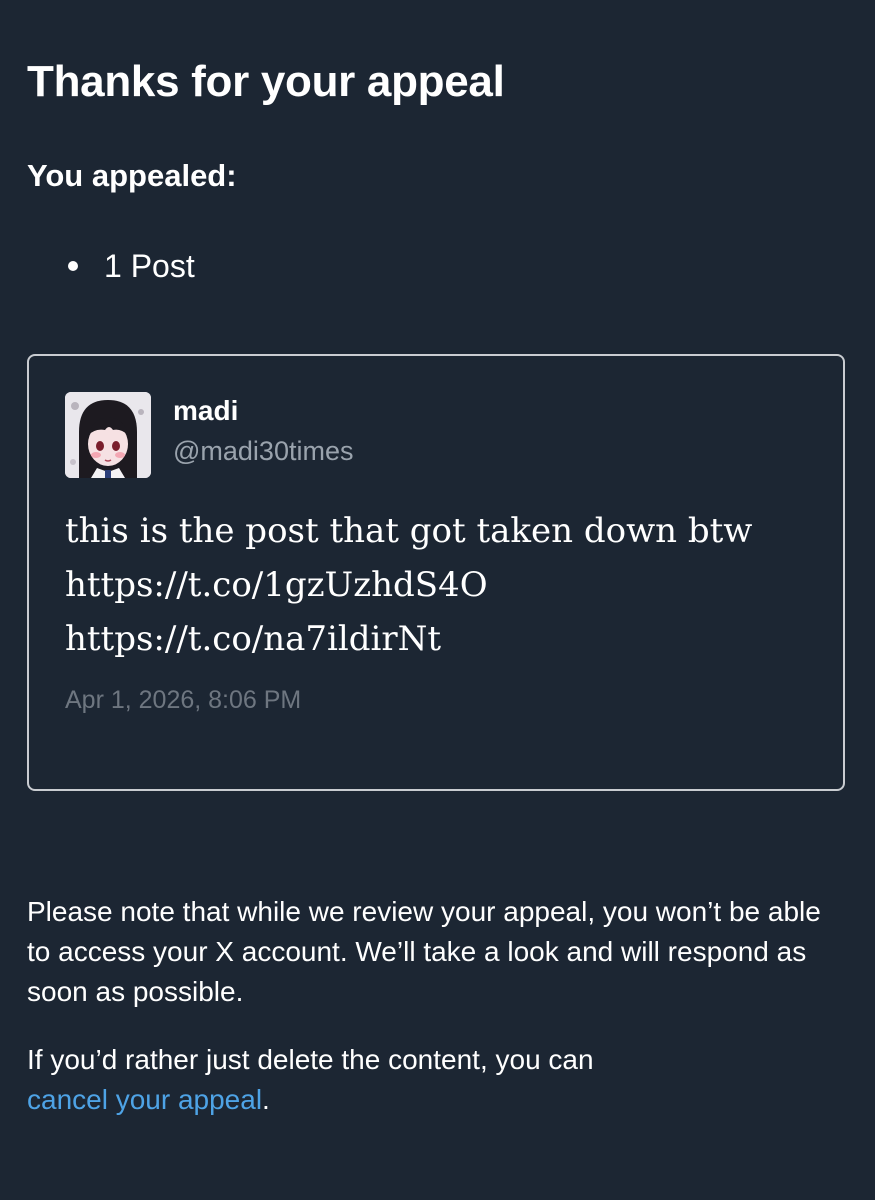 Image resolution: width=875 pixels, height=1200 pixels. I want to click on appealed-item-label: 1 Post, so click(149, 266).